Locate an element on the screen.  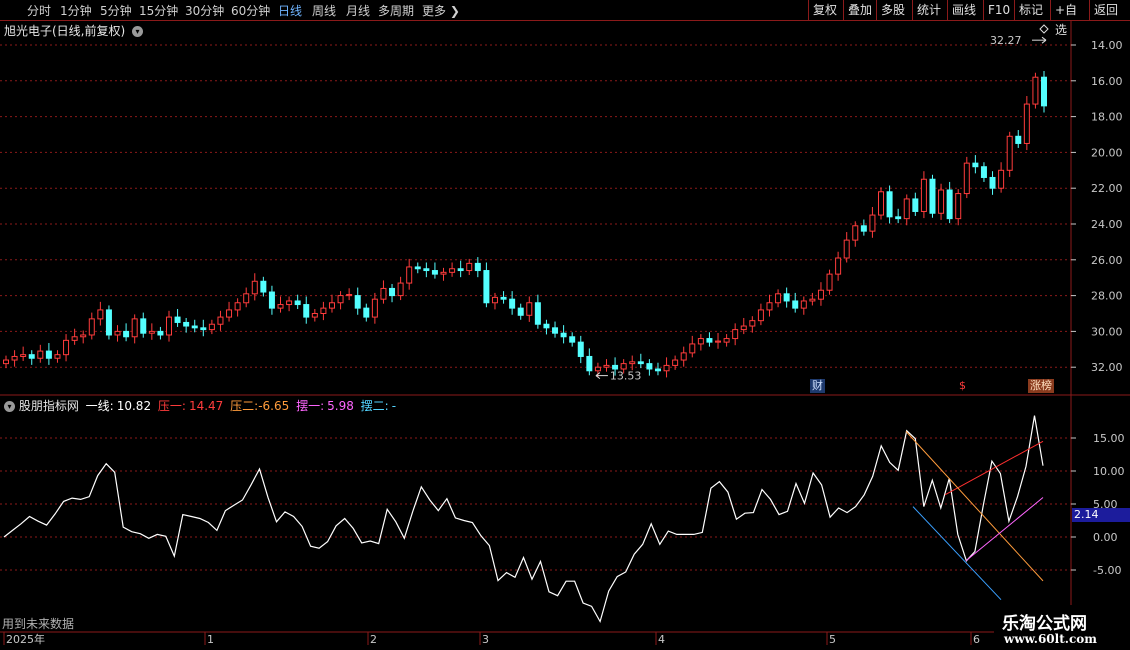
date-label-5: 5 is located at coordinates (832, 639).